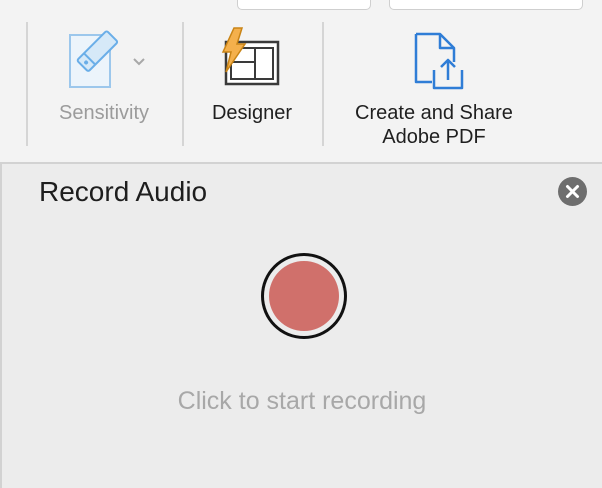 The image size is (602, 488). I want to click on sensitivity-icon, so click(107, 59).